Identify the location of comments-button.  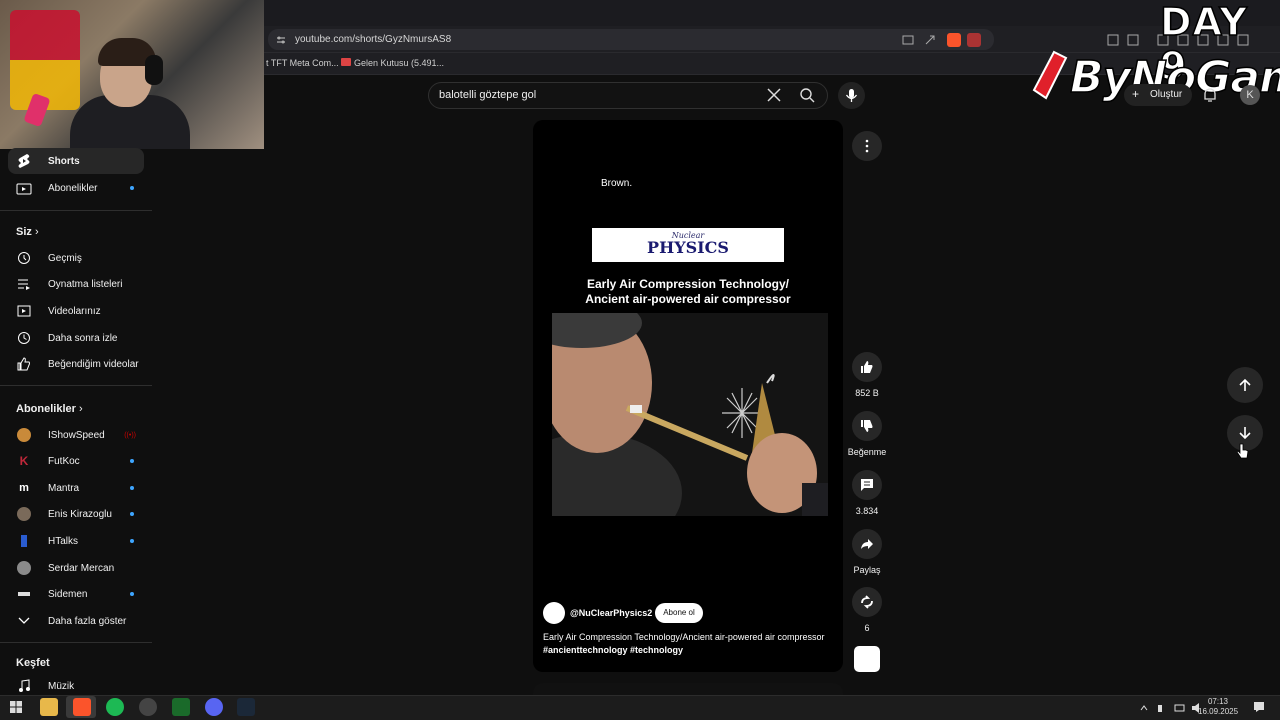
(867, 485).